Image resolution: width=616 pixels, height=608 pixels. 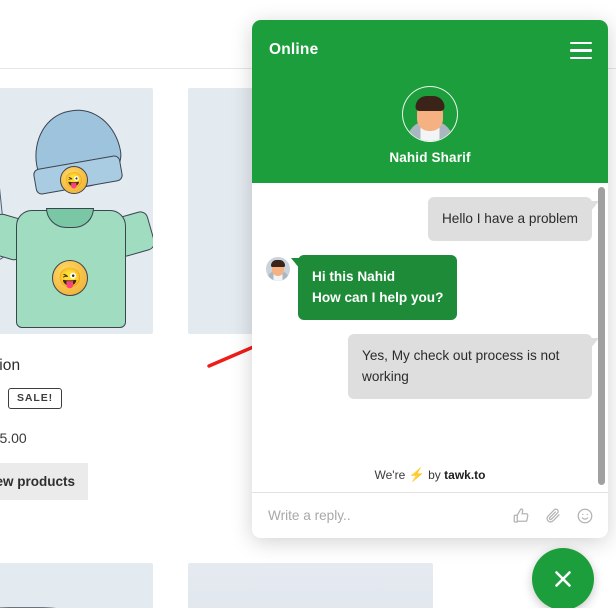 I want to click on close-icon, so click(x=563, y=579).